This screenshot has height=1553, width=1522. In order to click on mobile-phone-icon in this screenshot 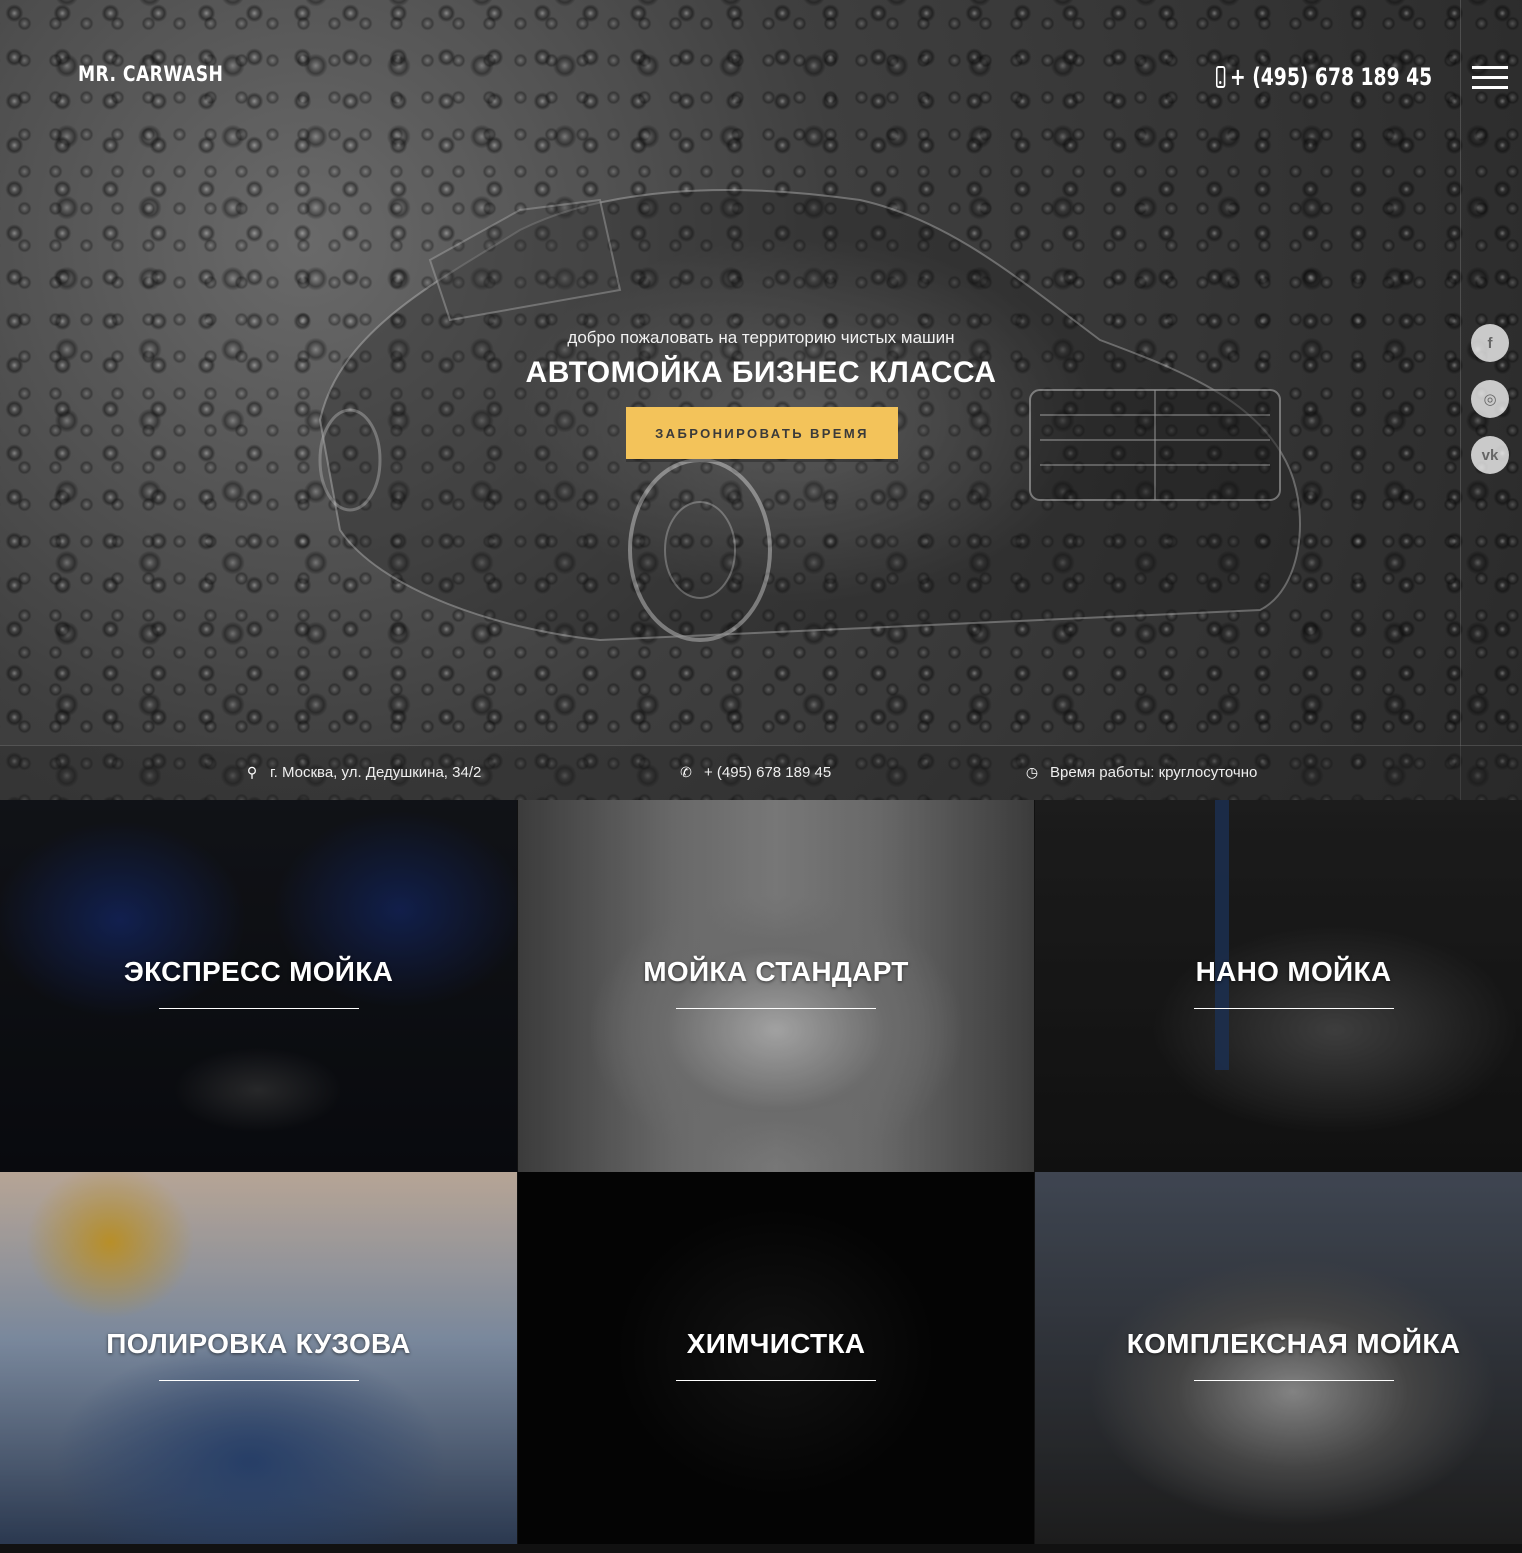, I will do `click(1220, 77)`.